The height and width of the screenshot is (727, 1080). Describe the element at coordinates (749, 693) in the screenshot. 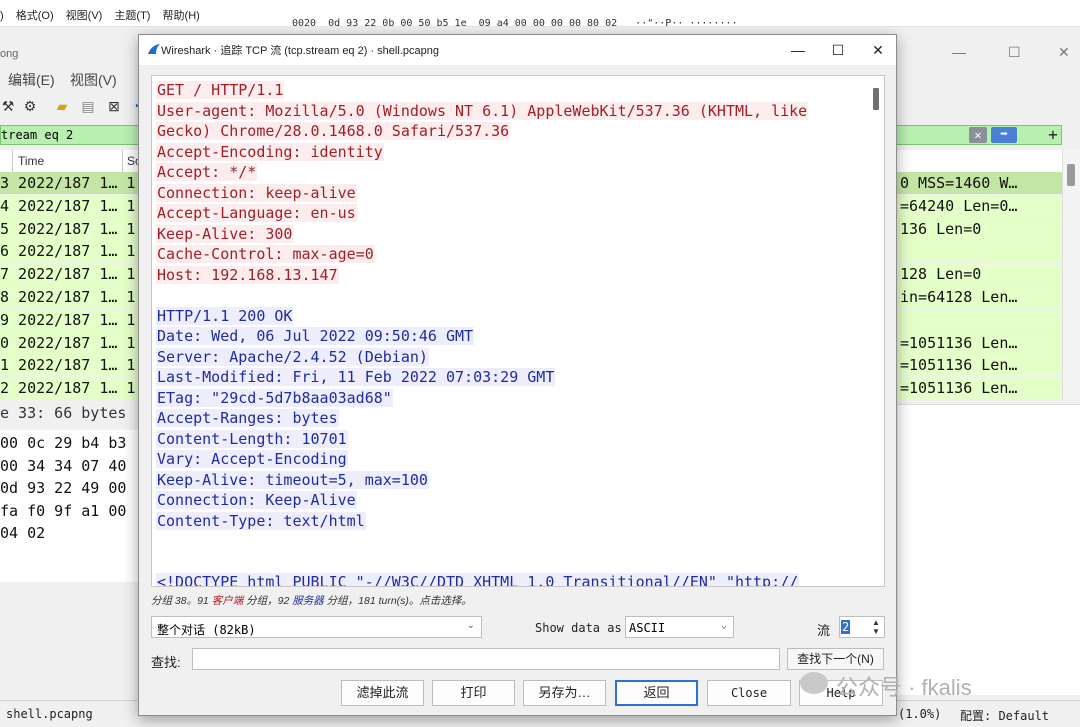

I see `close-button: Close` at that location.